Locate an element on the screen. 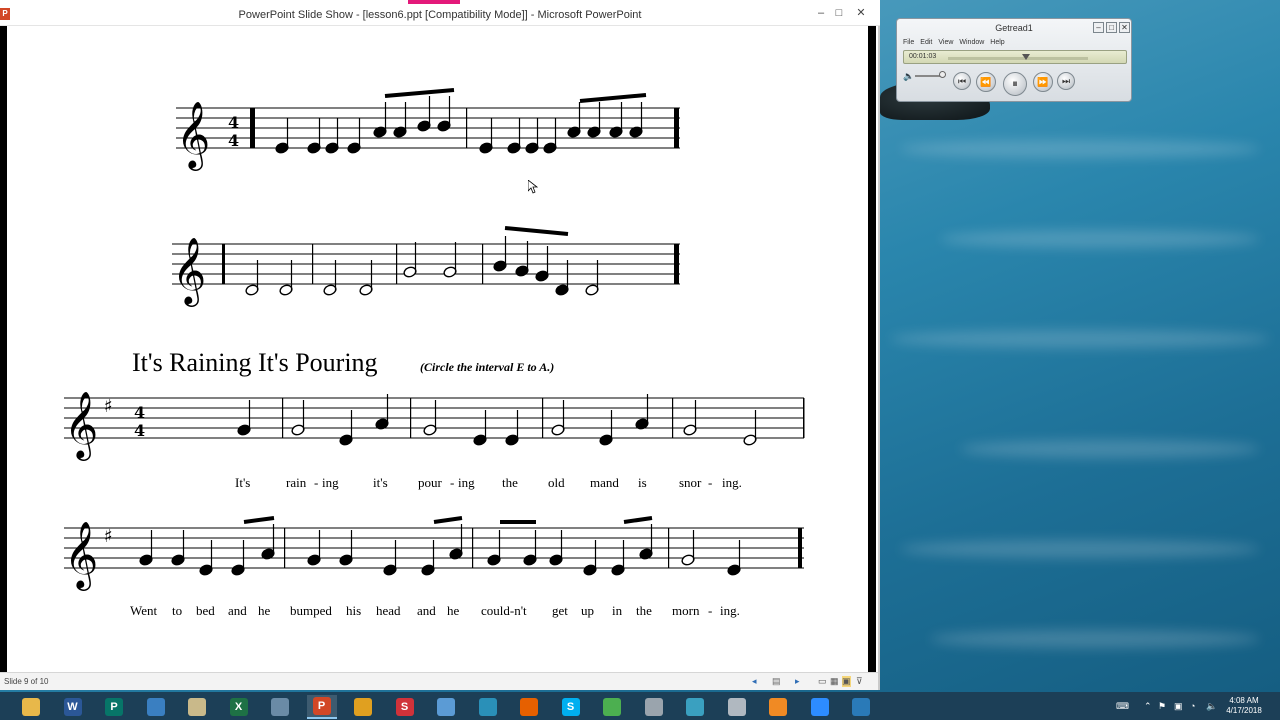  mouse-cursor-icon is located at coordinates (533, 187).